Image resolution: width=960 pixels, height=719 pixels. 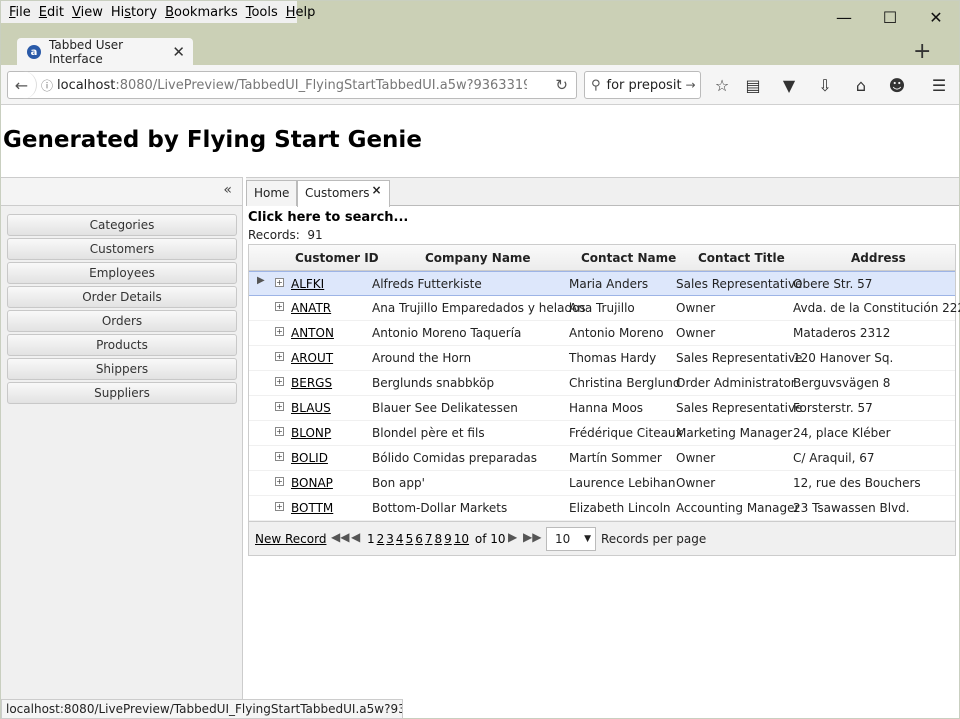 What do you see at coordinates (438, 539) in the screenshot?
I see `page-link: 8` at bounding box center [438, 539].